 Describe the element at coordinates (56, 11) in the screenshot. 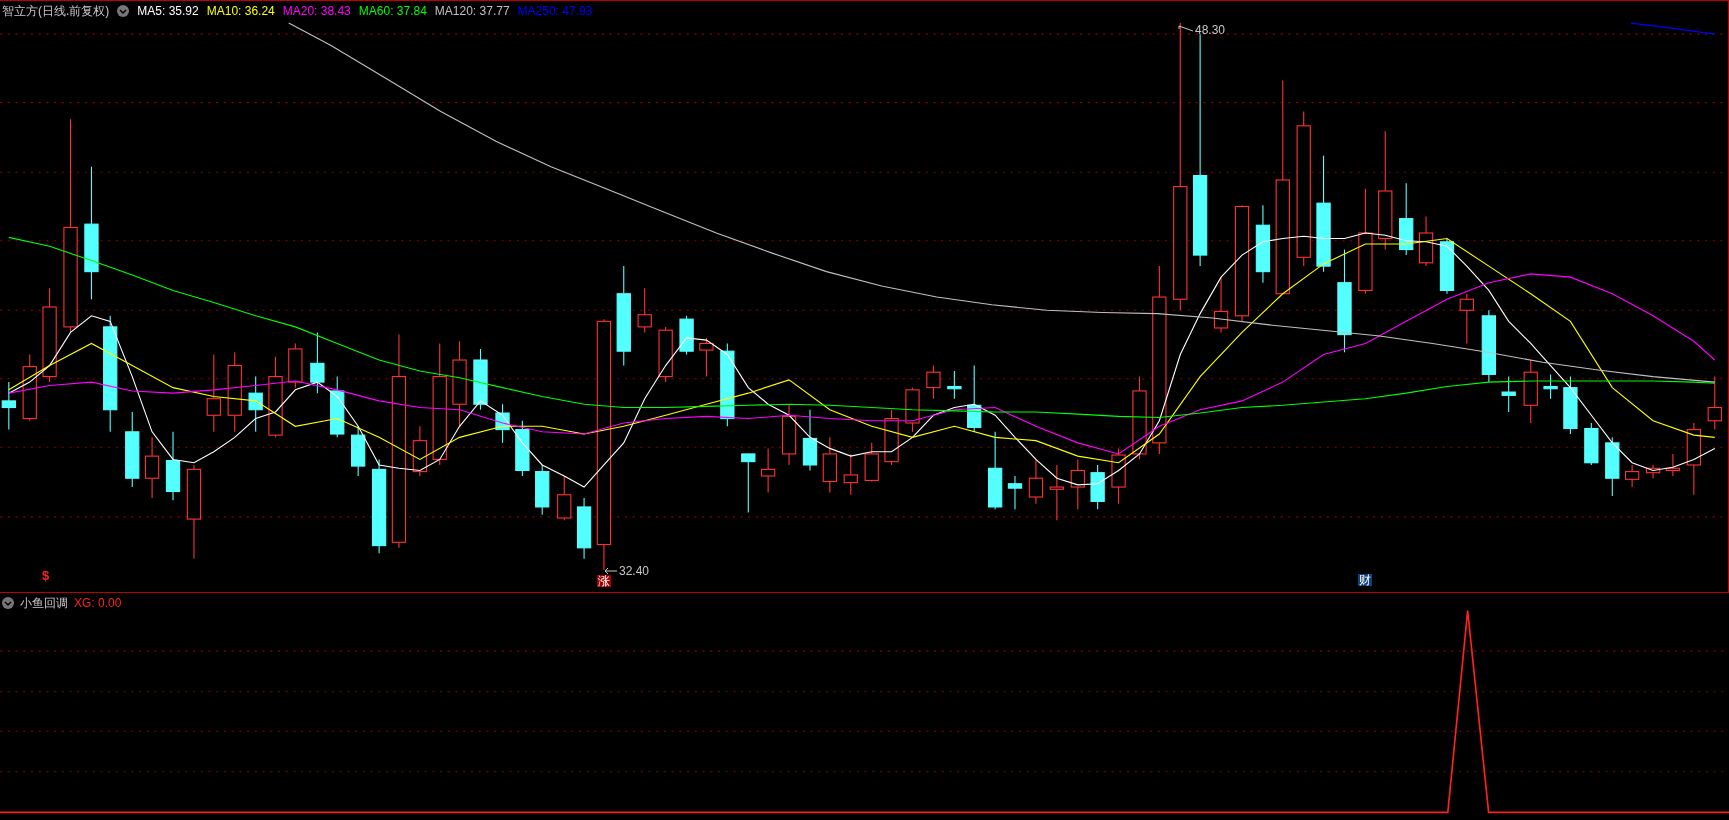

I see `chart-title: 智立方(日线.前复权)` at that location.